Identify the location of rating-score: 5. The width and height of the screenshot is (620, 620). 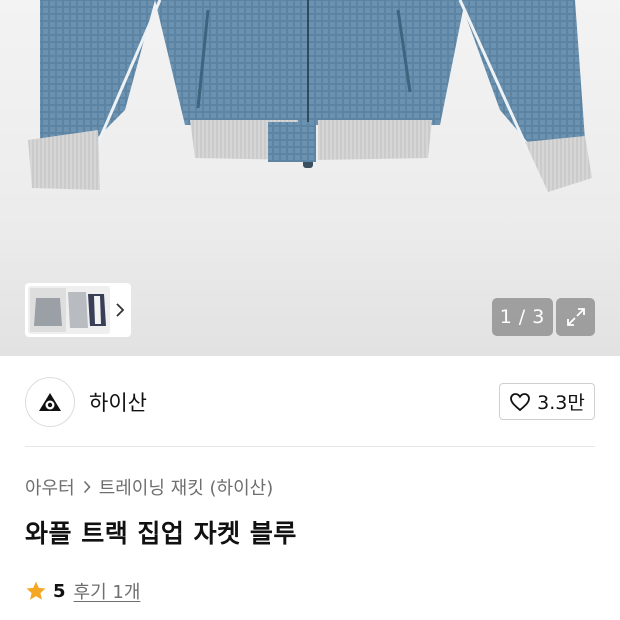
(59, 591).